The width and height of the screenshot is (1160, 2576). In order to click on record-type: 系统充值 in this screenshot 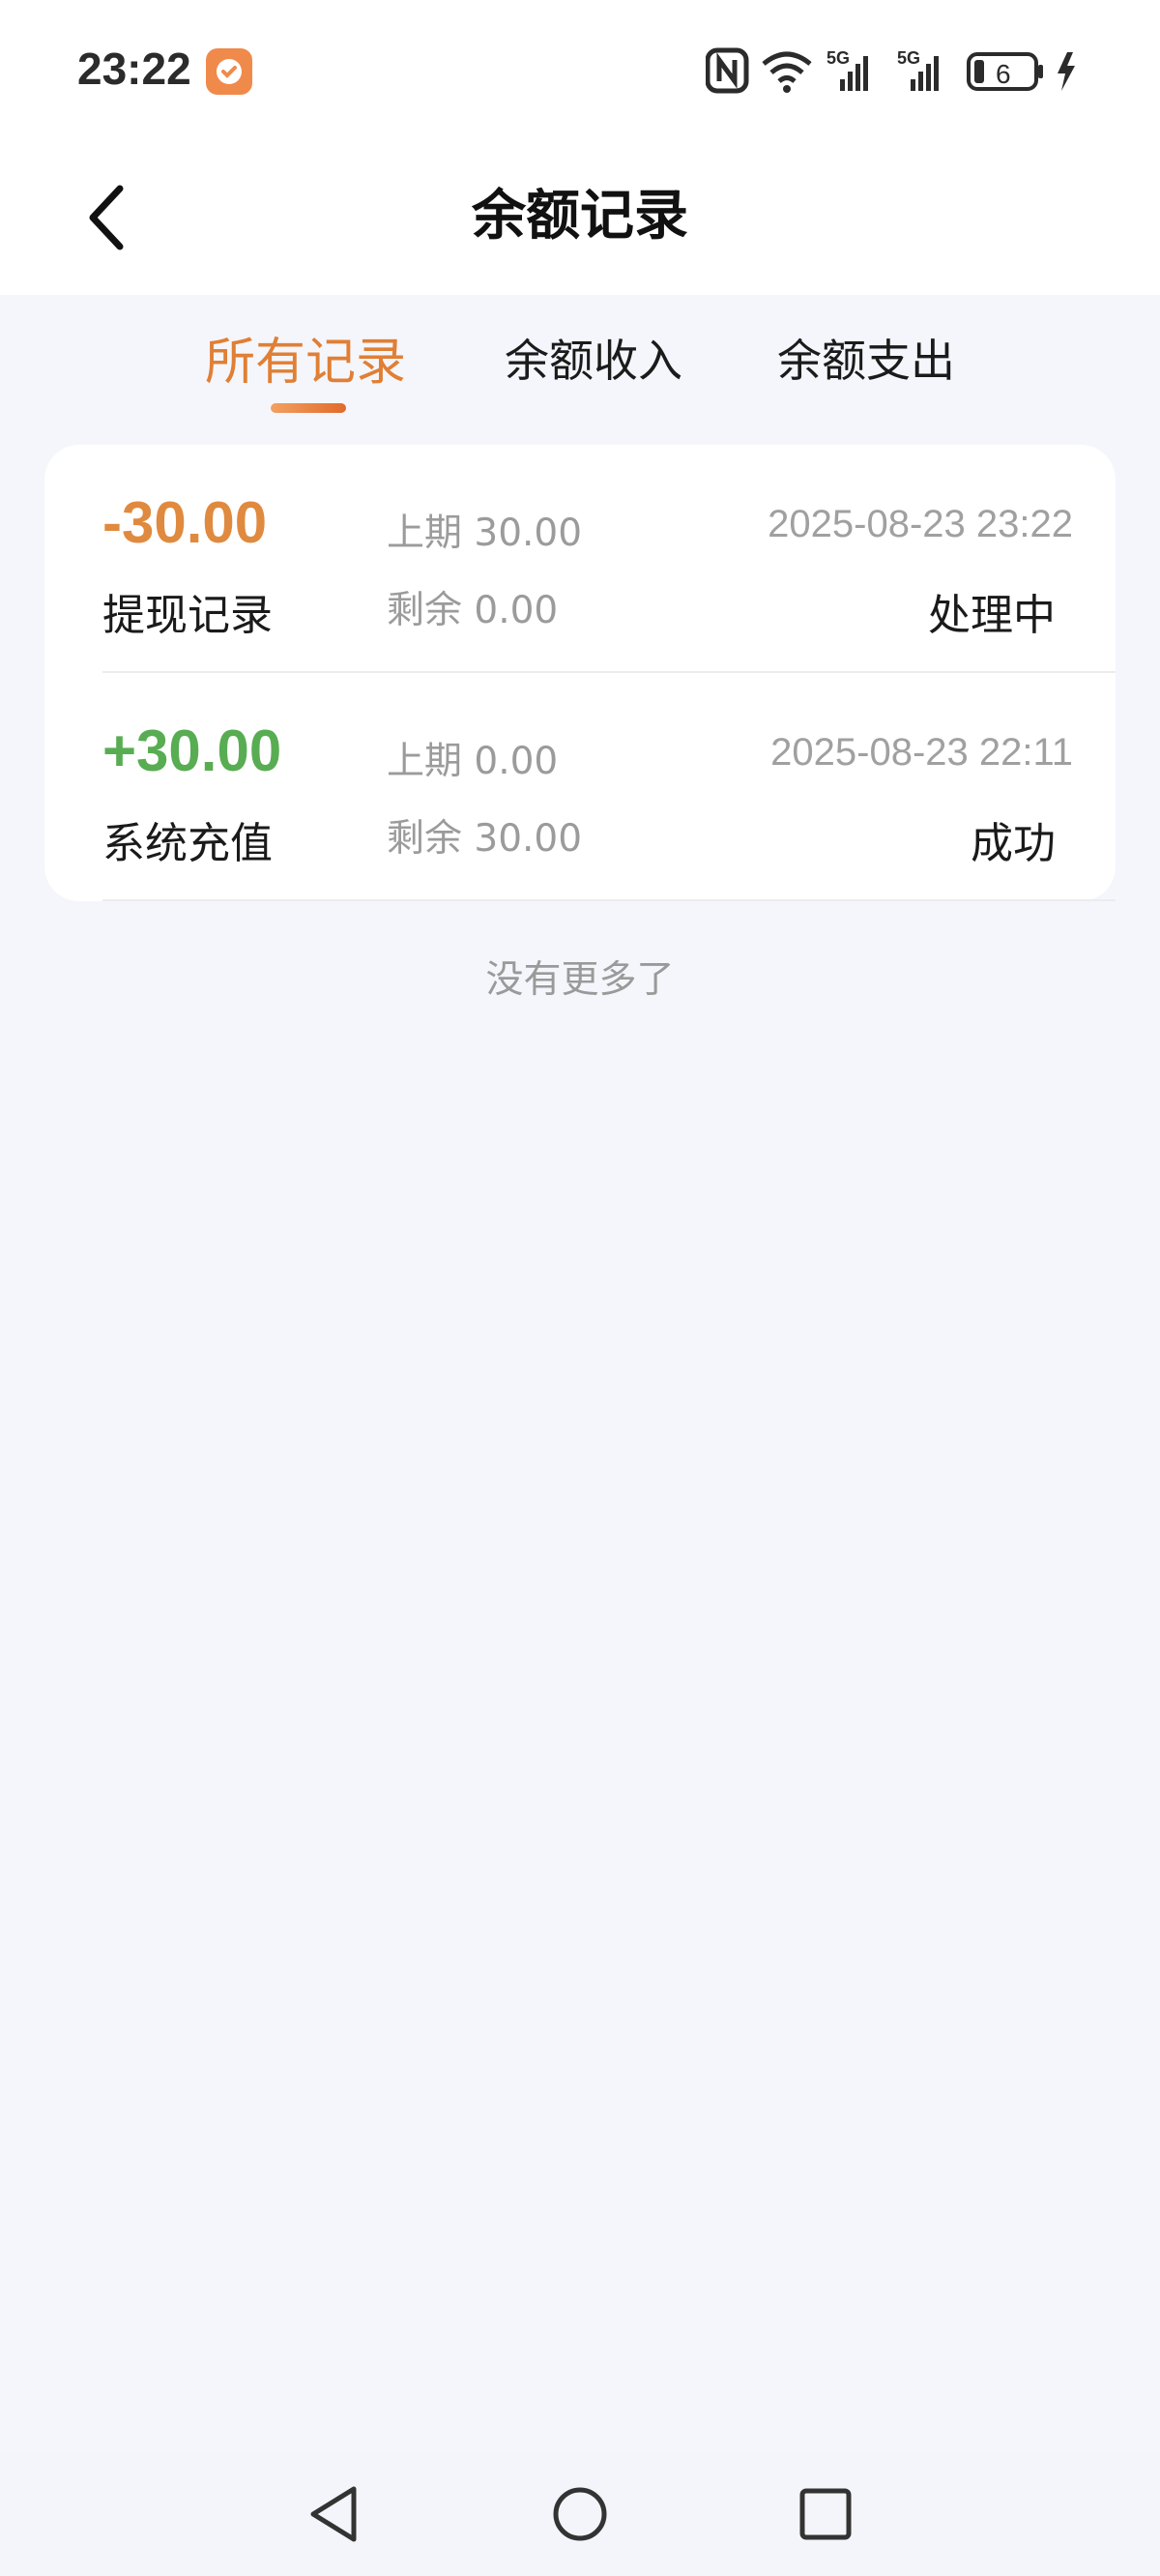, I will do `click(188, 843)`.